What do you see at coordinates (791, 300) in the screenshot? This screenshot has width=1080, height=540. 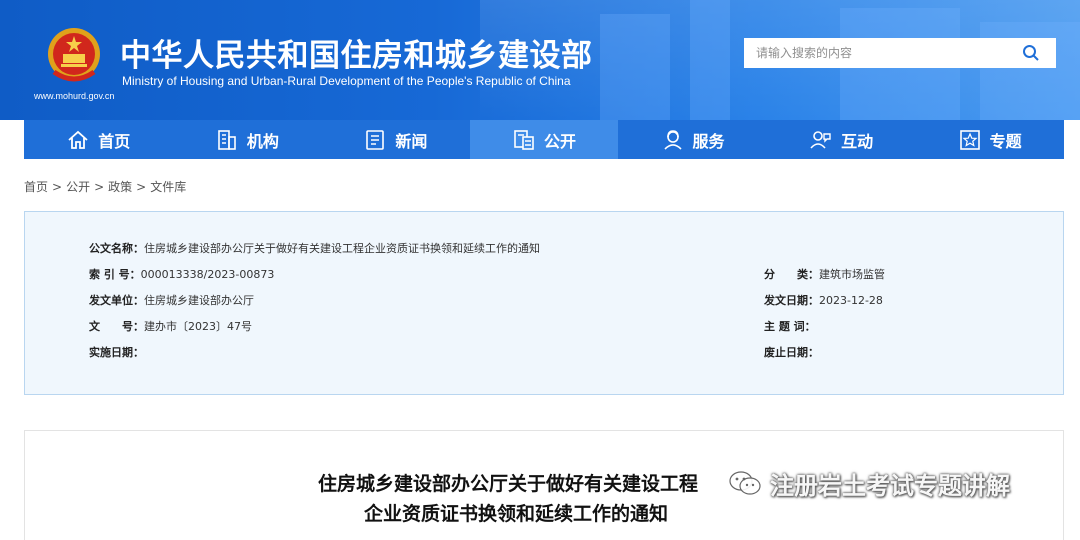 I see `info-label: 发文日期：` at bounding box center [791, 300].